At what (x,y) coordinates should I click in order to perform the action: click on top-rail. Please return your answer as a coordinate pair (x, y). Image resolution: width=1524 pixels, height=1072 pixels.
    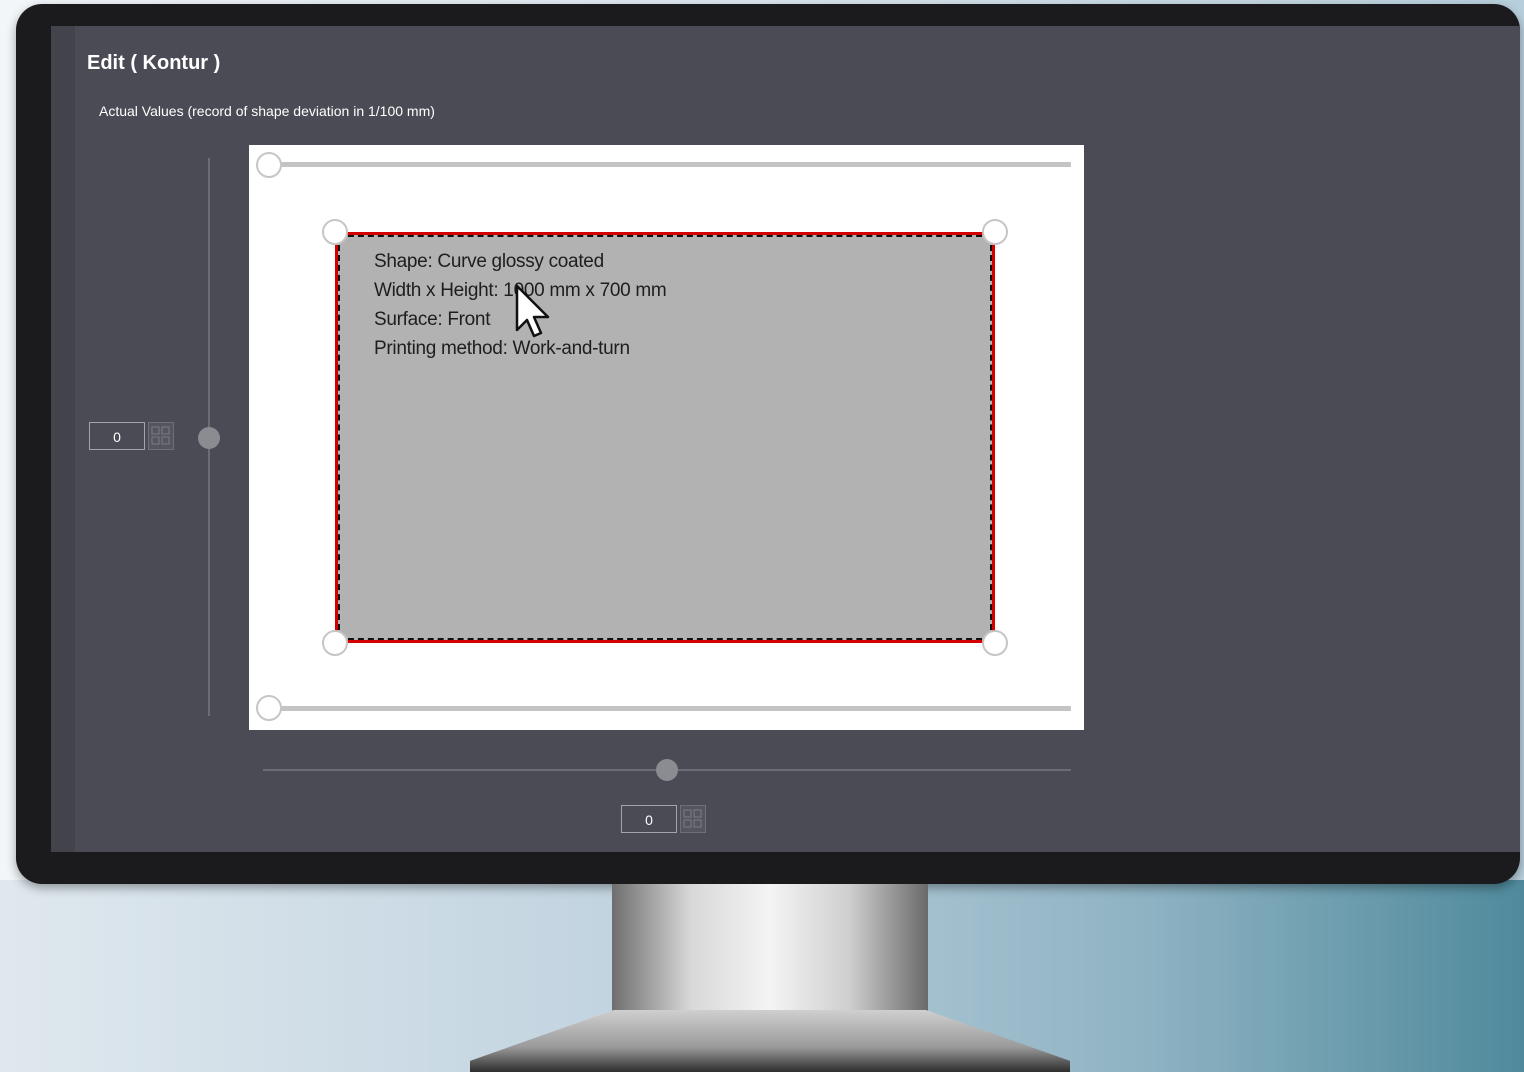
    Looking at the image, I should click on (670, 164).